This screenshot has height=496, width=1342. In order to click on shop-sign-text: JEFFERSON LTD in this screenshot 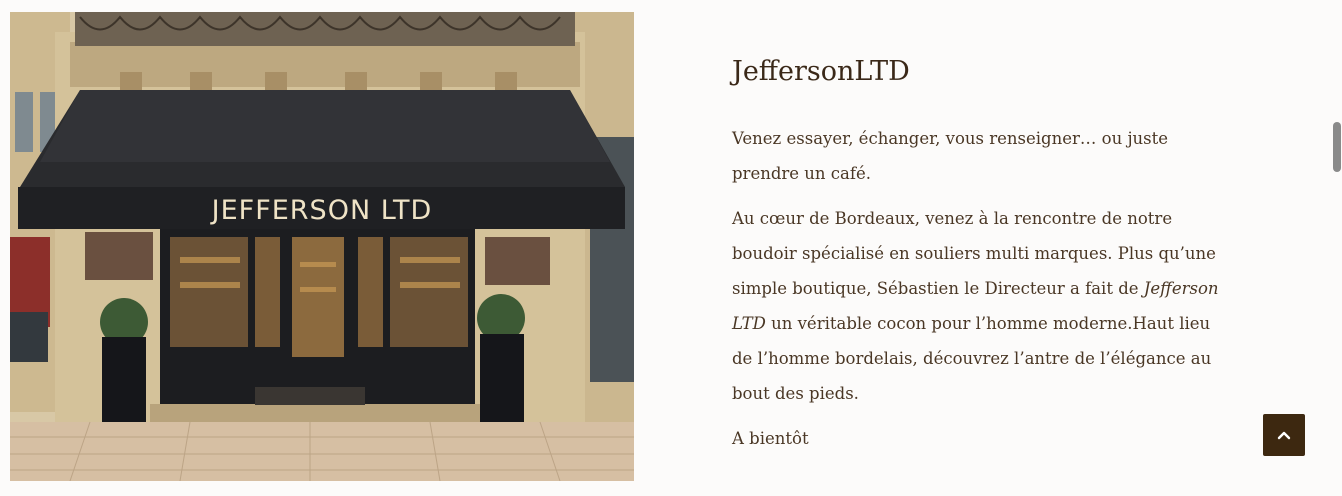, I will do `click(321, 210)`.